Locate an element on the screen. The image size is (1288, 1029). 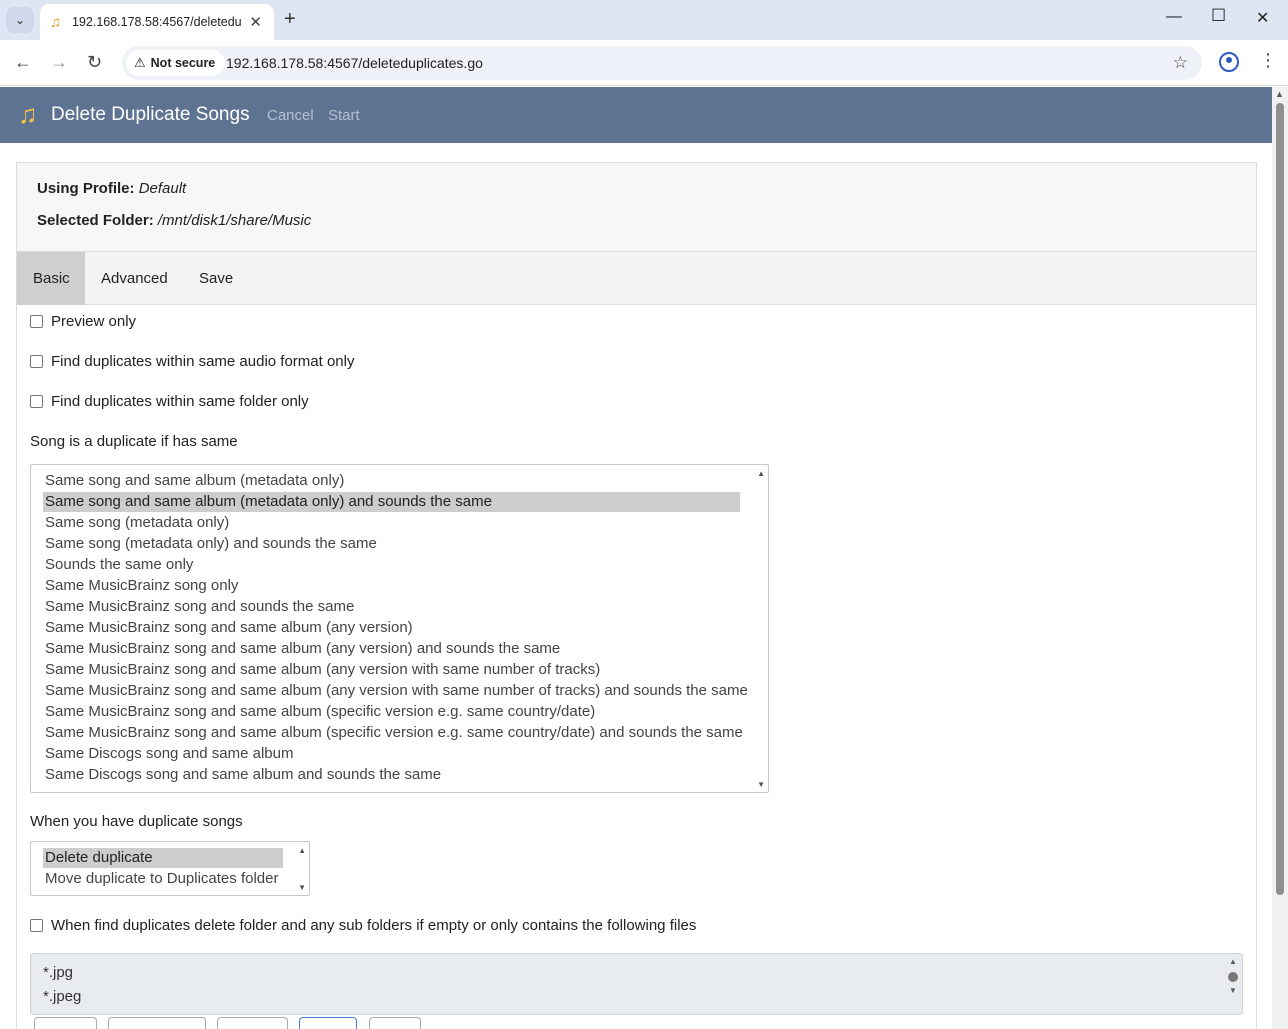
chevron-down-icon: ⌄ is located at coordinates (20, 20).